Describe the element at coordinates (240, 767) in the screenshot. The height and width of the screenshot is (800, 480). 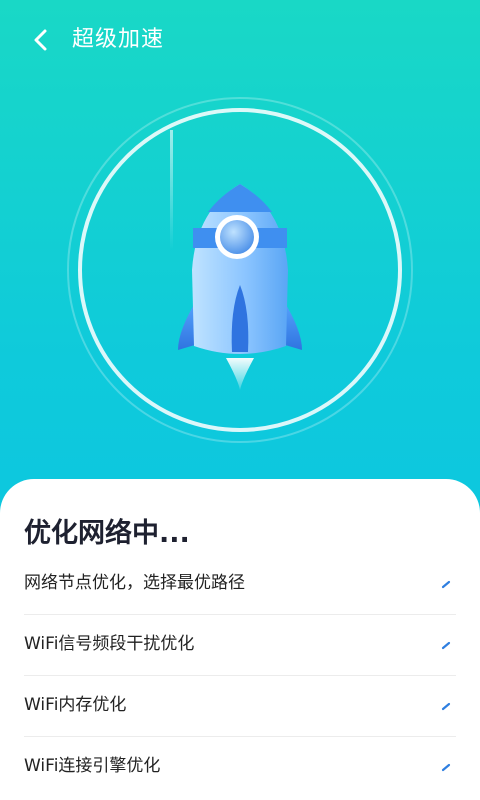
I see `list-item: WiFi连接引擎优化` at that location.